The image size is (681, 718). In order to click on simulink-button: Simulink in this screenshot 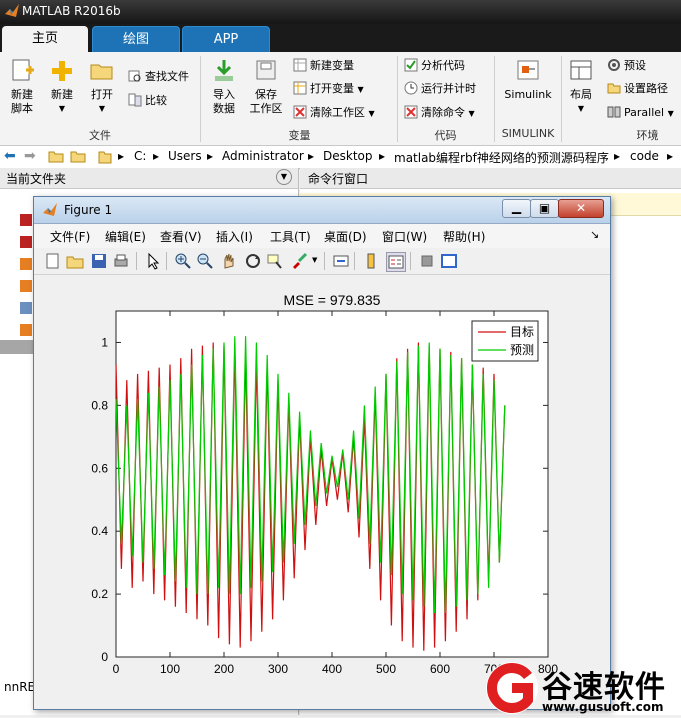, I will do `click(528, 80)`.